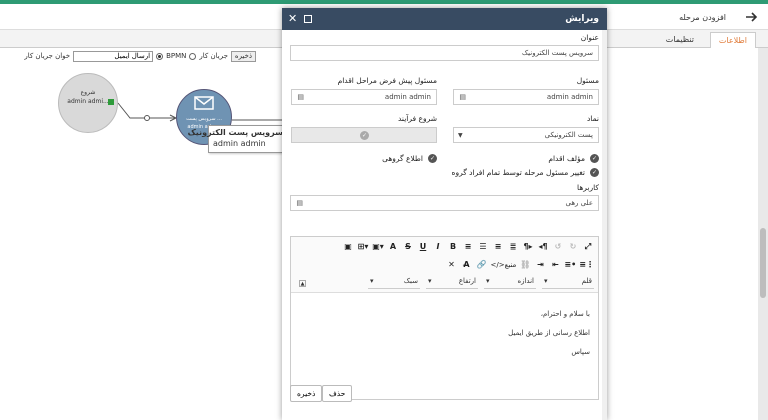 Image resolution: width=768 pixels, height=420 pixels. What do you see at coordinates (510, 283) in the screenshot?
I see `size-dropdown: اندازه ▾` at bounding box center [510, 283].